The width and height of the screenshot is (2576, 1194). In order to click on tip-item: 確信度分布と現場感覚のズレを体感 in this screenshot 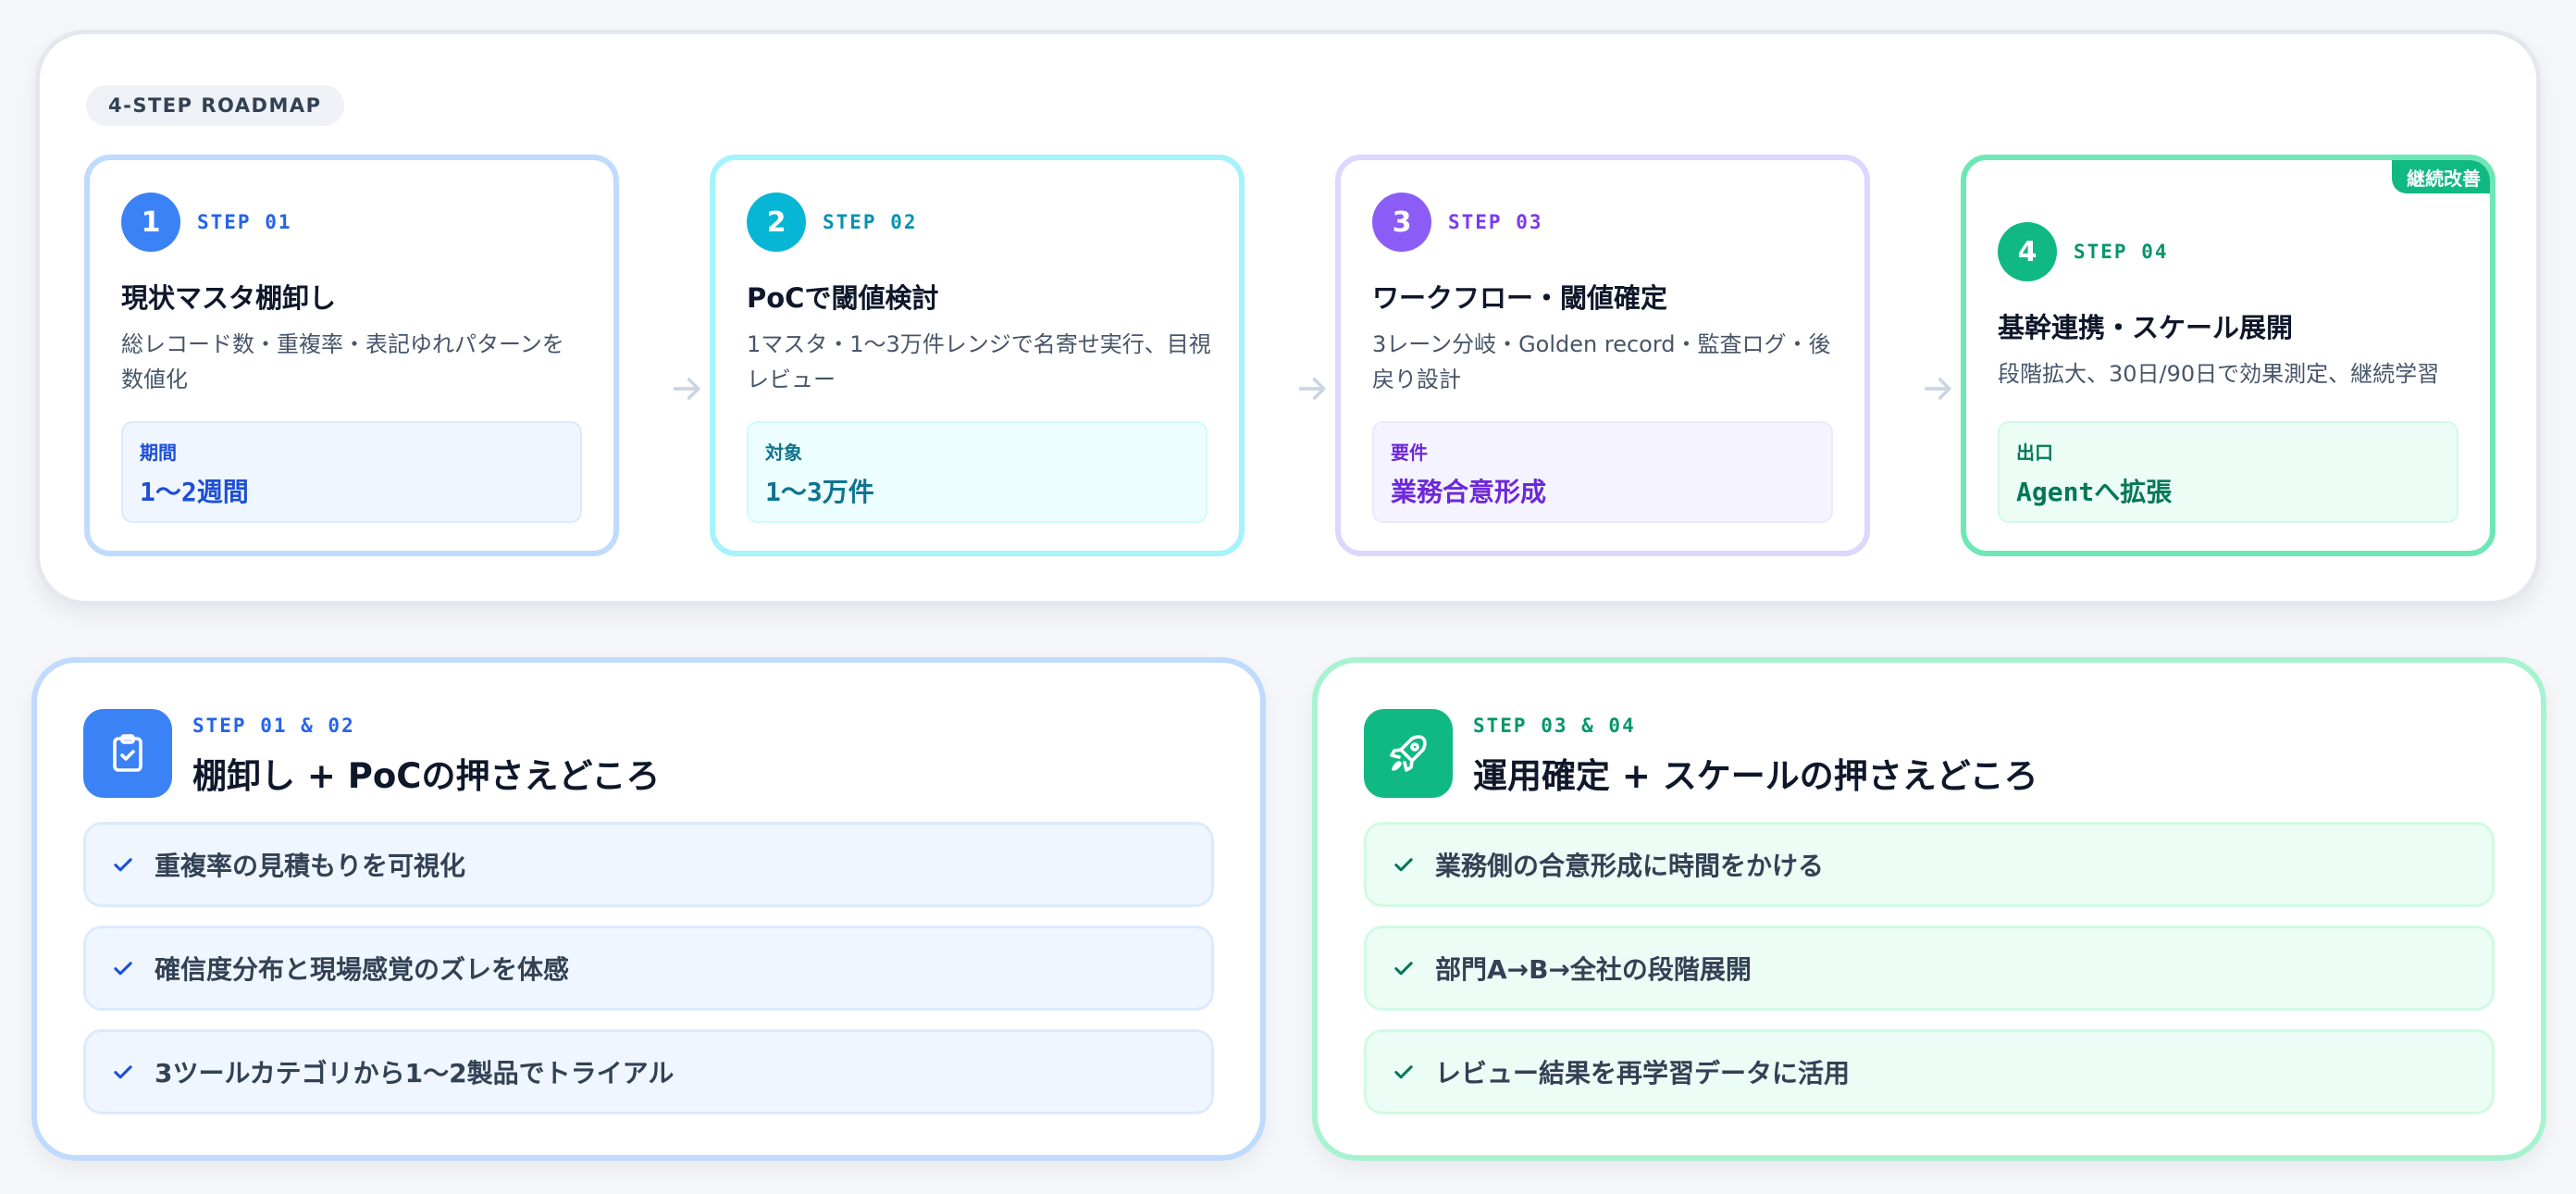, I will do `click(648, 968)`.